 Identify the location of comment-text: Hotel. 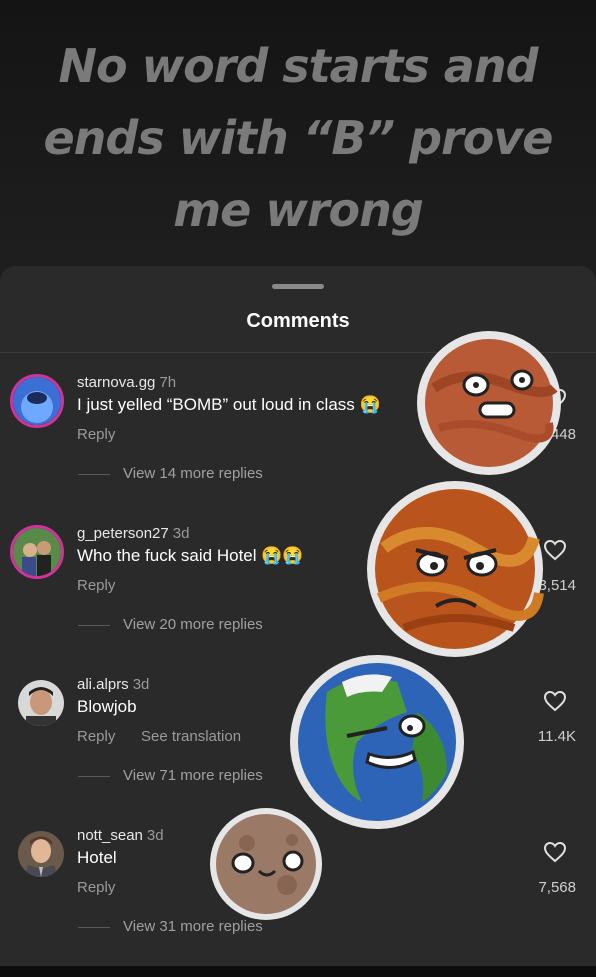
(97, 857).